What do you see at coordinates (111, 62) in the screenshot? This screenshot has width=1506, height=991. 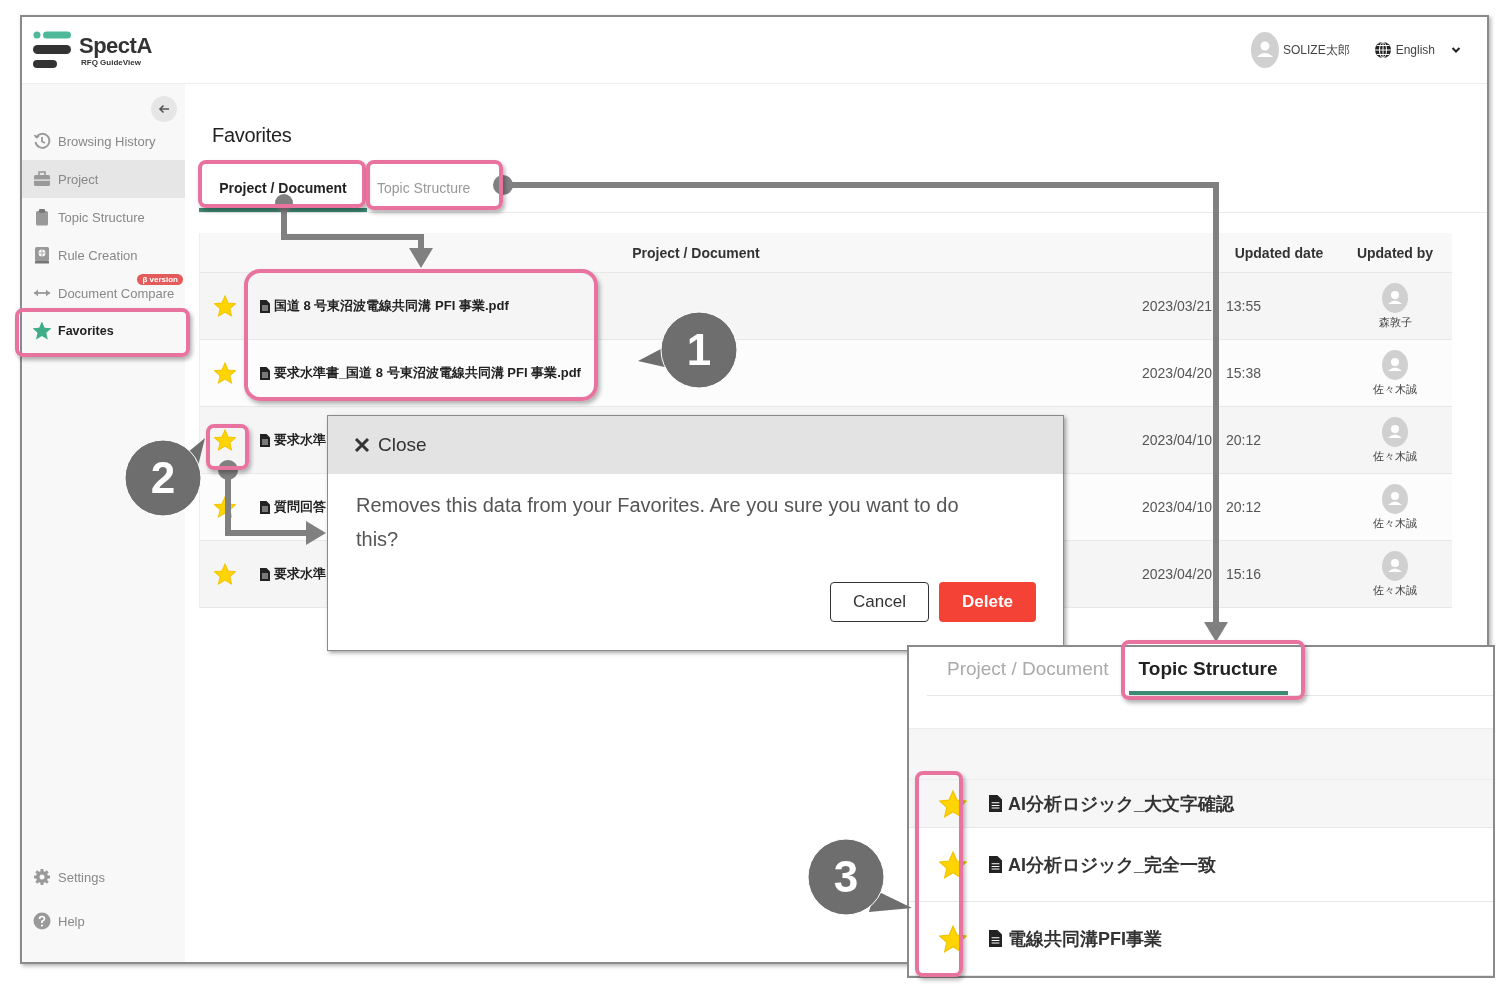 I see `app-subtitle: RFQ GuideView` at bounding box center [111, 62].